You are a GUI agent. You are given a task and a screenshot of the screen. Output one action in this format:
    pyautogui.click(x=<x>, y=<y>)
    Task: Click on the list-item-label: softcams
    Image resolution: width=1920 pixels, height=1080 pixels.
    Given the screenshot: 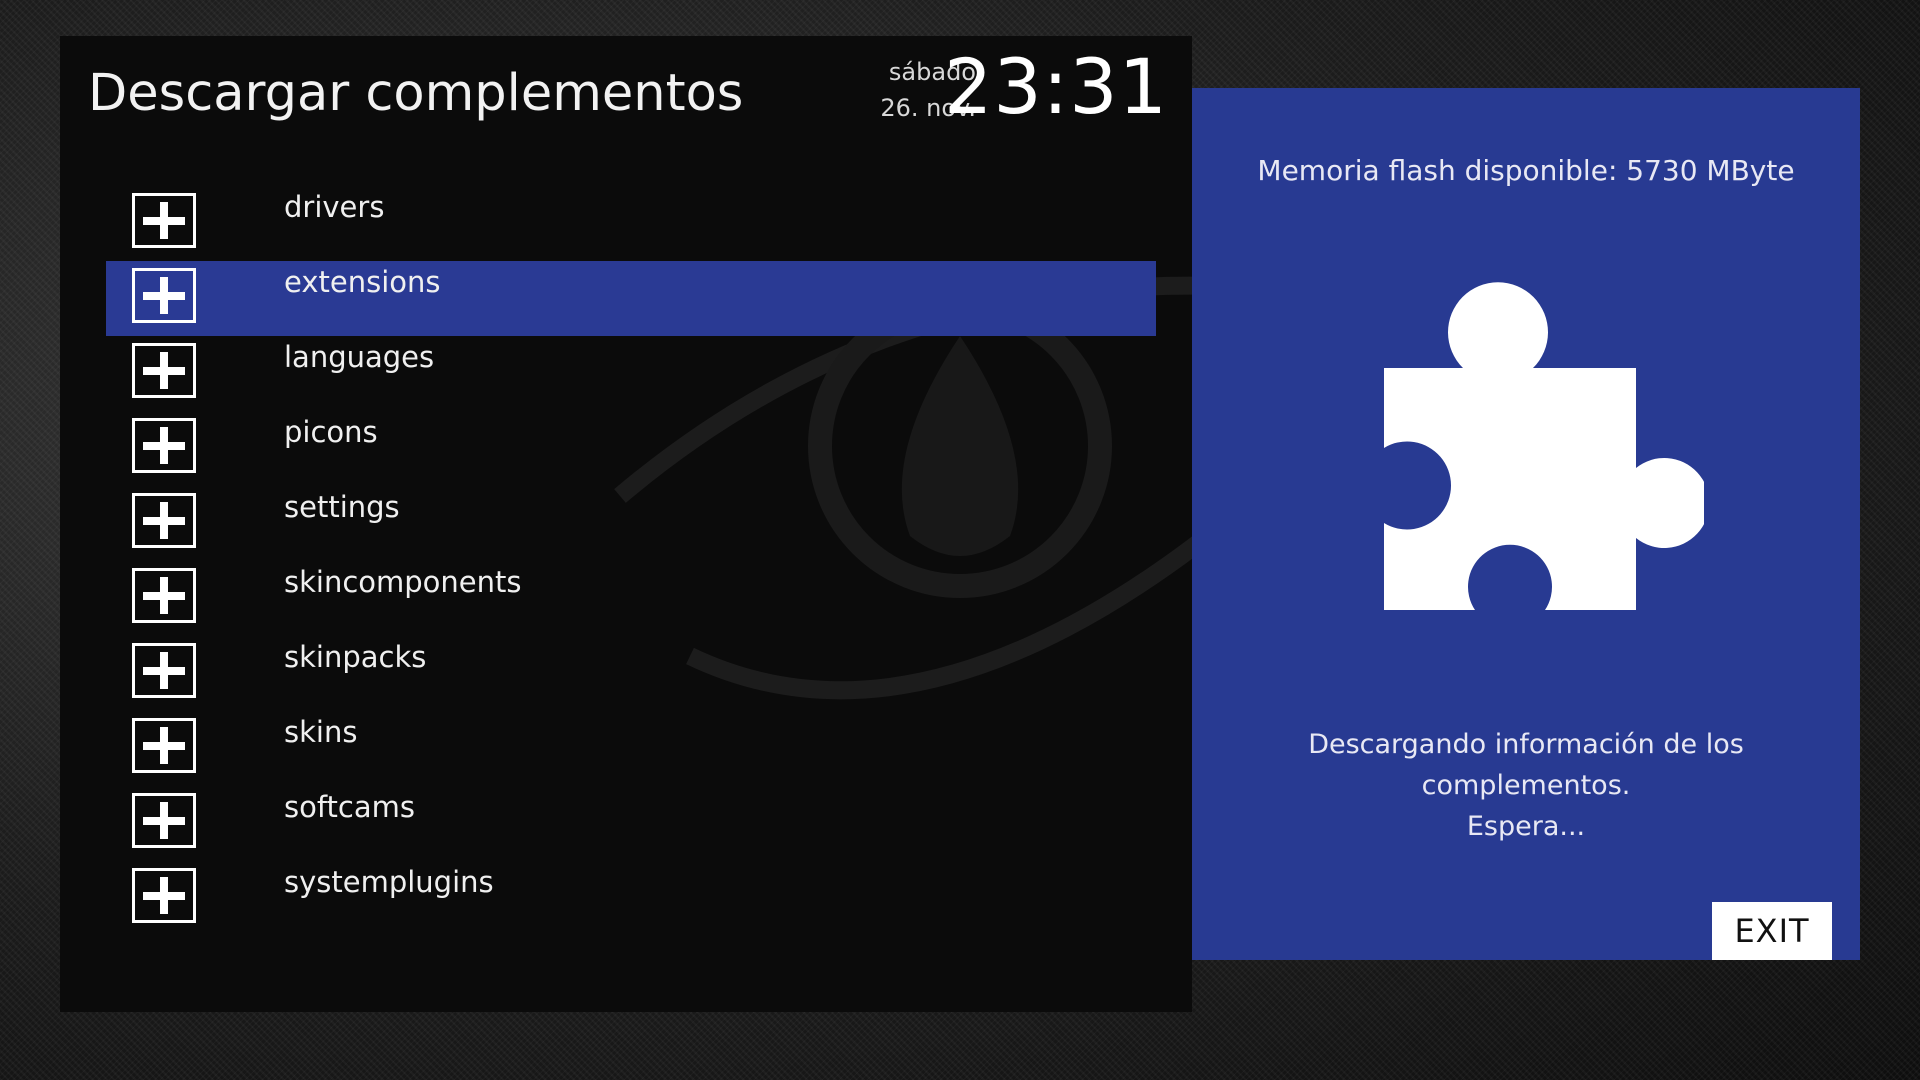 What is the action you would take?
    pyautogui.click(x=349, y=807)
    